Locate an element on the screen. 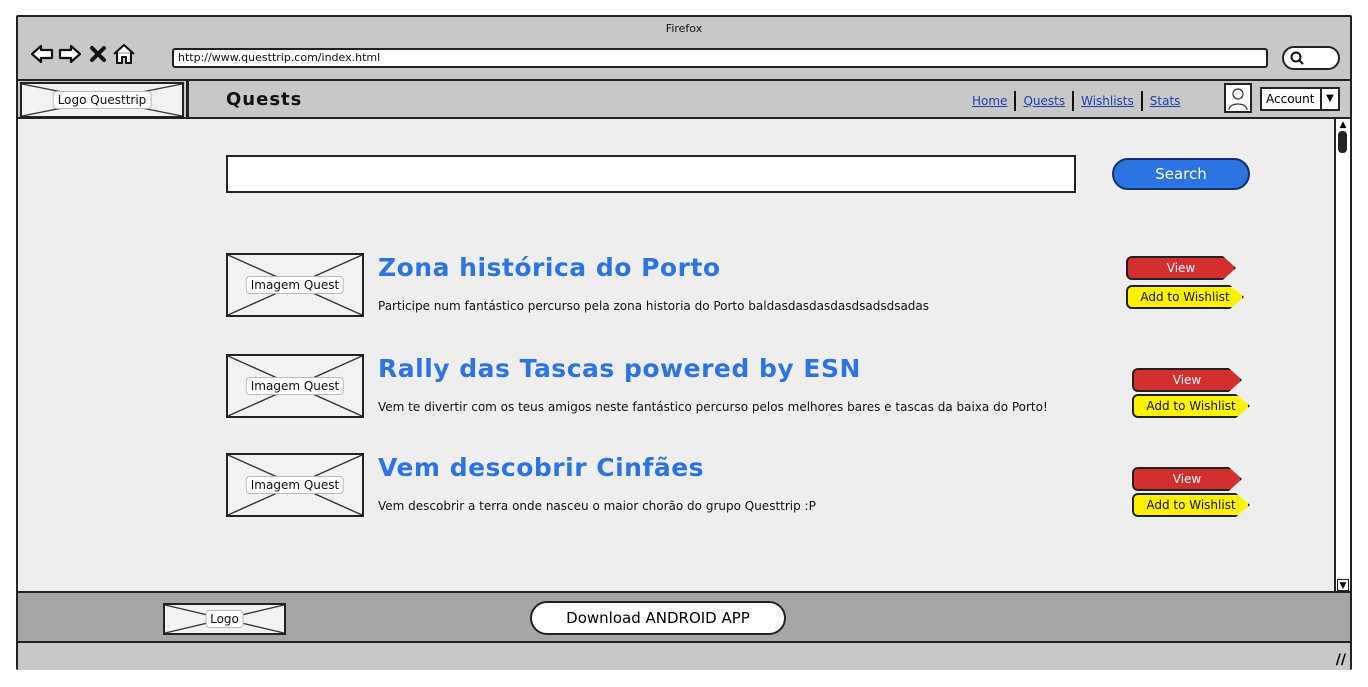  top-nav: Home Quests Wishlists Stats is located at coordinates (1076, 101).